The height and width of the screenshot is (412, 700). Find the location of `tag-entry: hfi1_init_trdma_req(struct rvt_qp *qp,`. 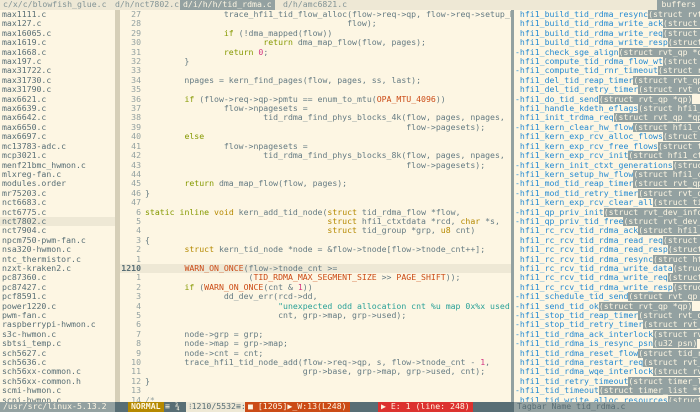

tag-entry: hfi1_init_trdma_req(struct rvt_qp *qp, is located at coordinates (607, 118).